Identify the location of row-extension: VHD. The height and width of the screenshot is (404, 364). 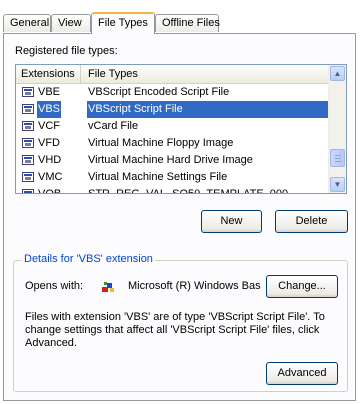
(50, 160).